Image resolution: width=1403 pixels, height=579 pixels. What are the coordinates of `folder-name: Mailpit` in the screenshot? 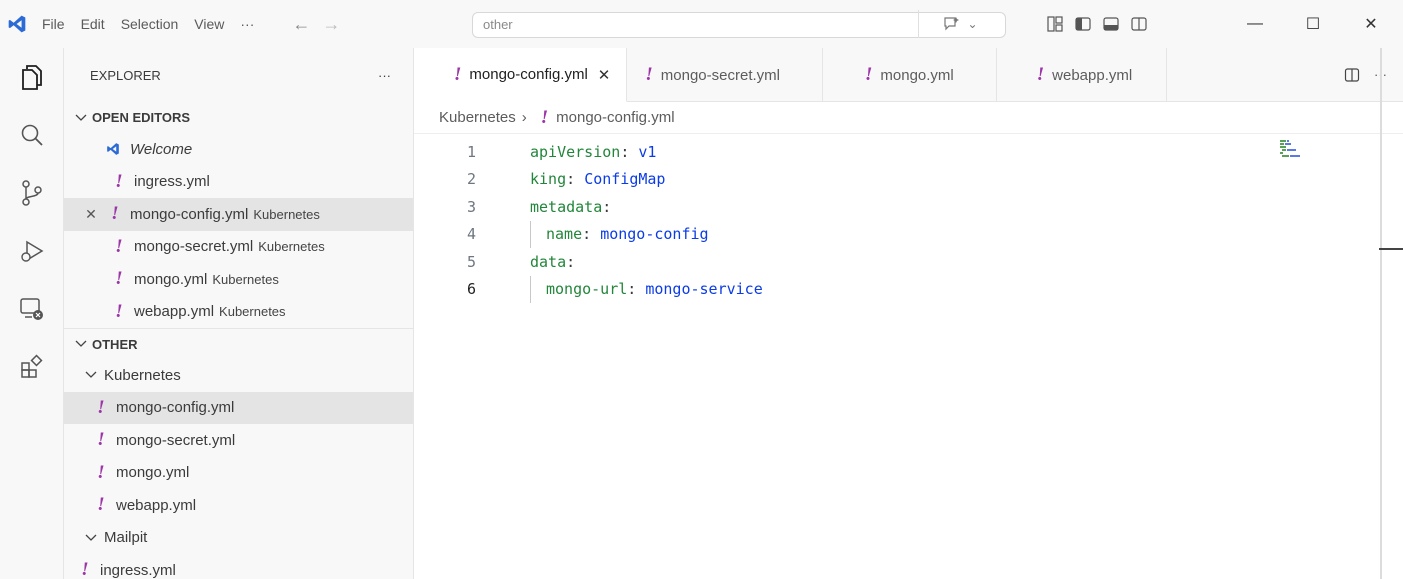 It's located at (126, 538).